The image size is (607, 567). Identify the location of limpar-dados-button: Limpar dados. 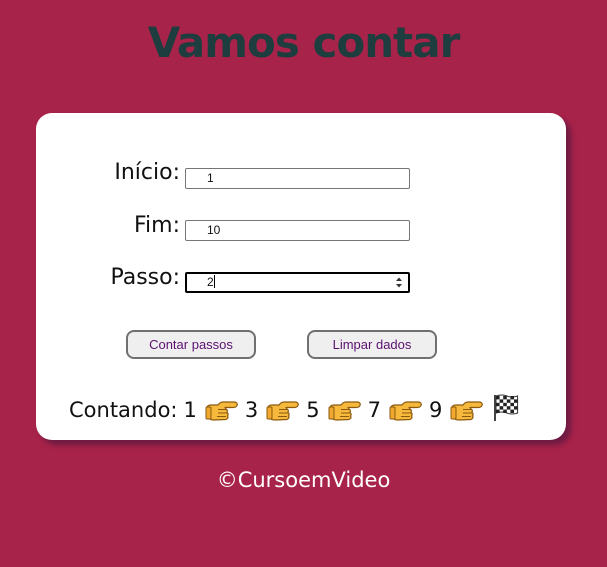
(372, 344).